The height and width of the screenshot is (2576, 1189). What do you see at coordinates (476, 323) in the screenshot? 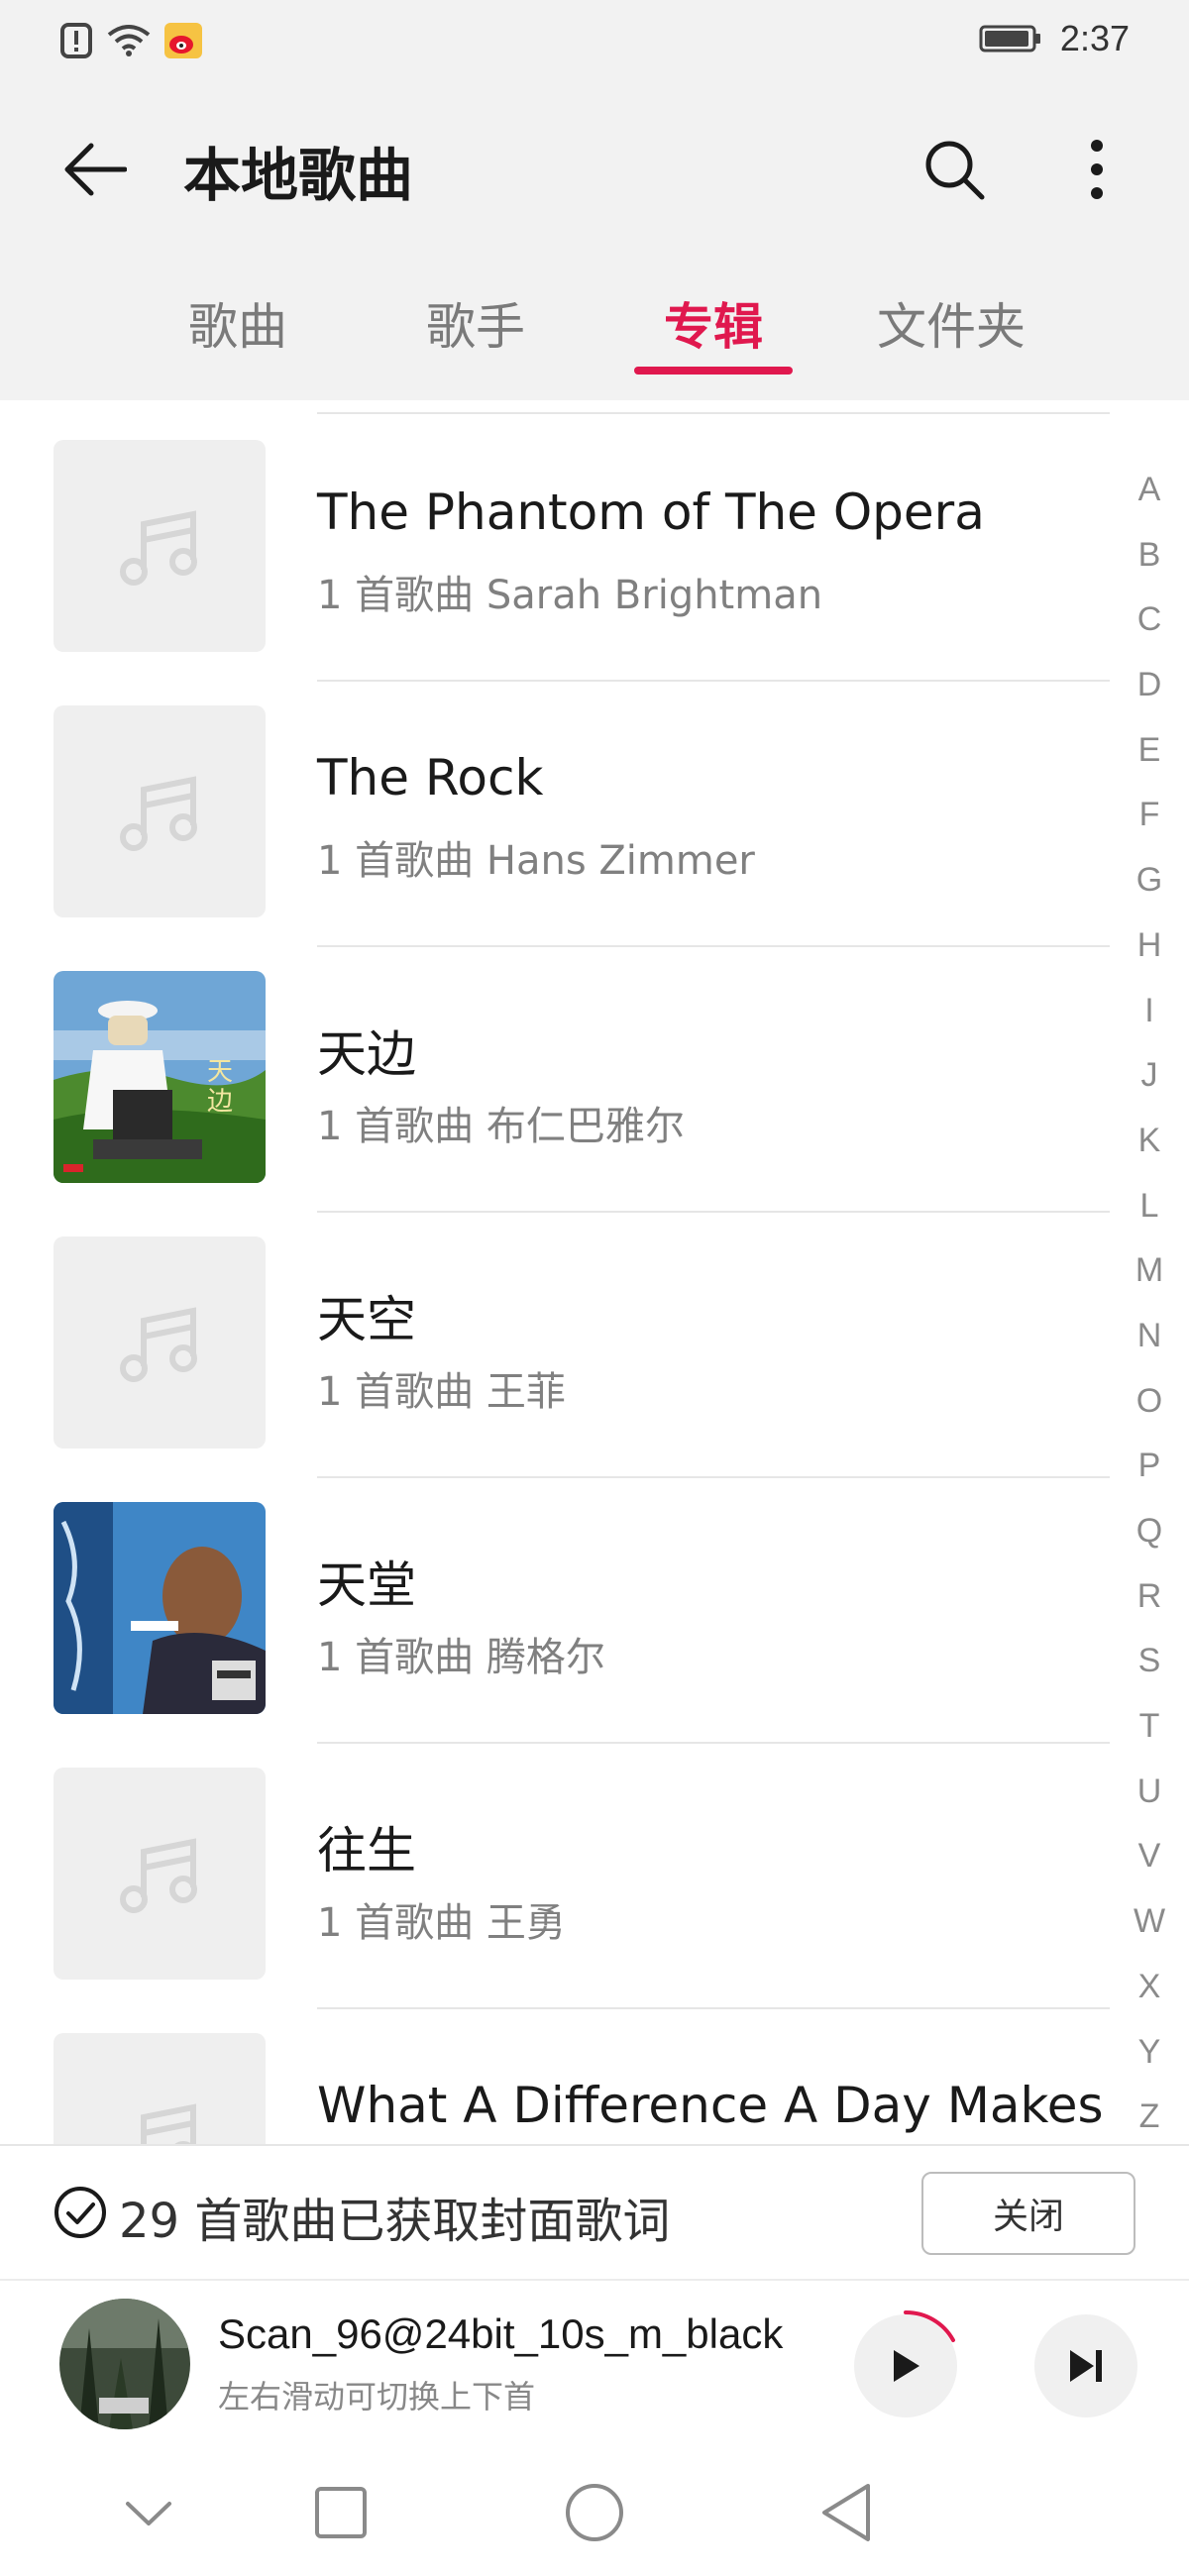
I see `tab-artists: 歌手` at bounding box center [476, 323].